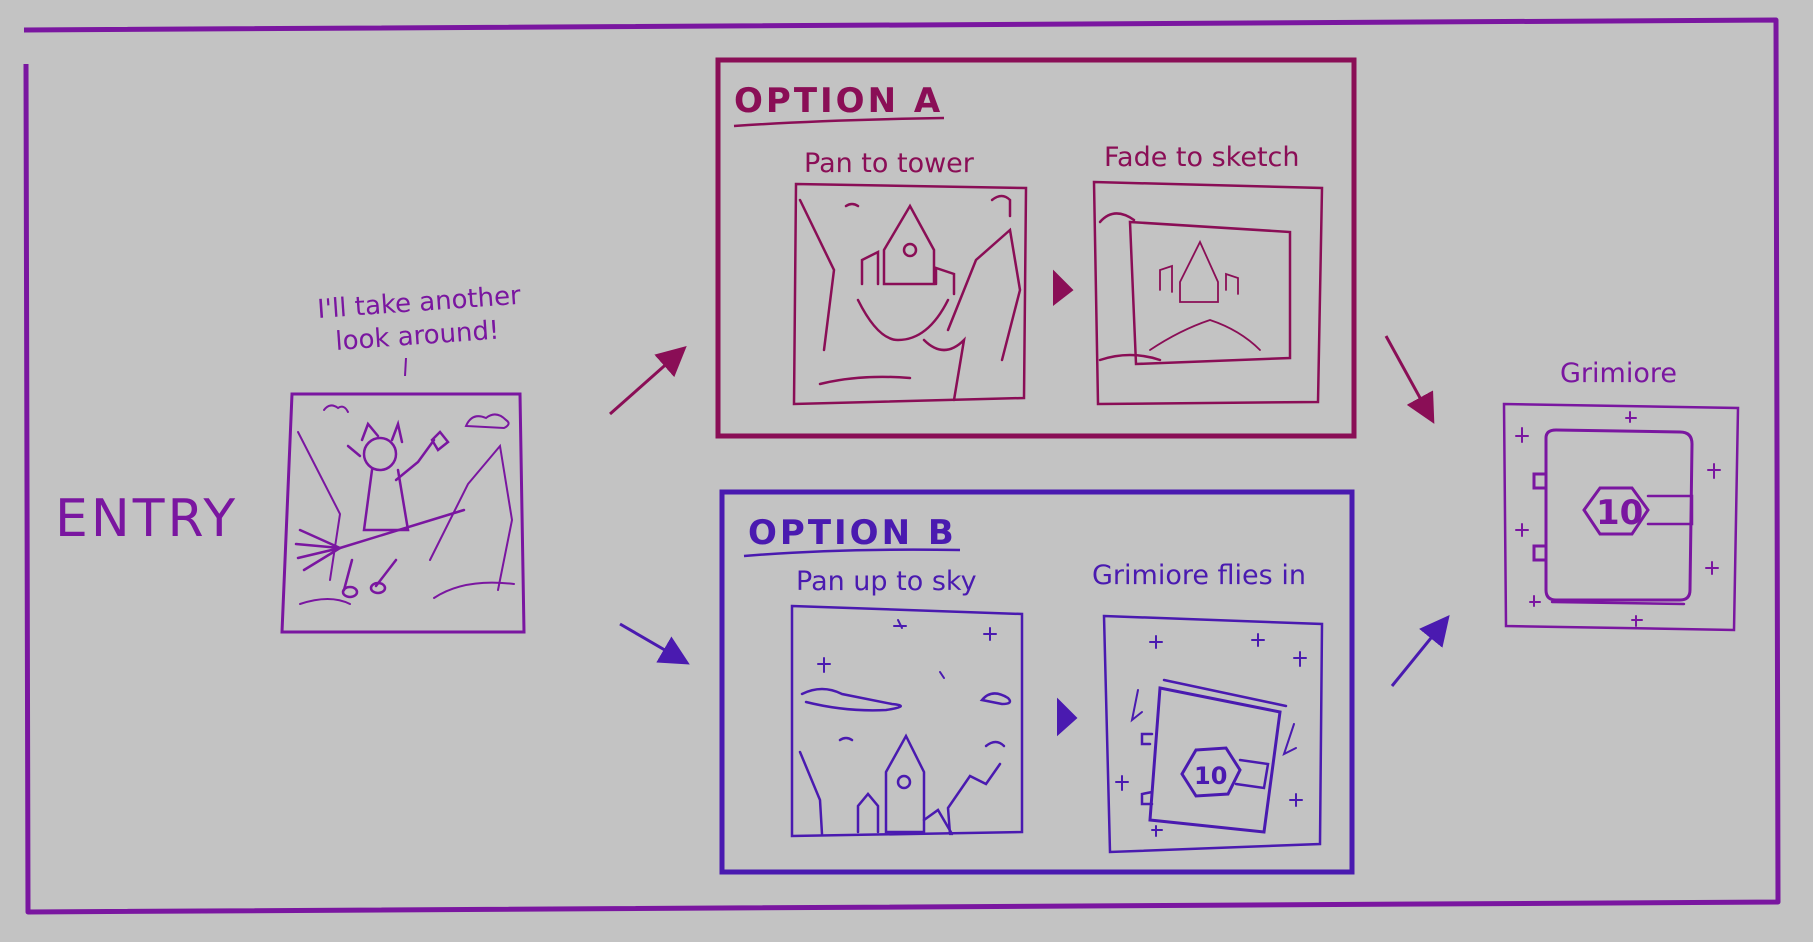 Image resolution: width=1813 pixels, height=942 pixels. I want to click on option-b-panel1-caption: Pan up to sky, so click(886, 581).